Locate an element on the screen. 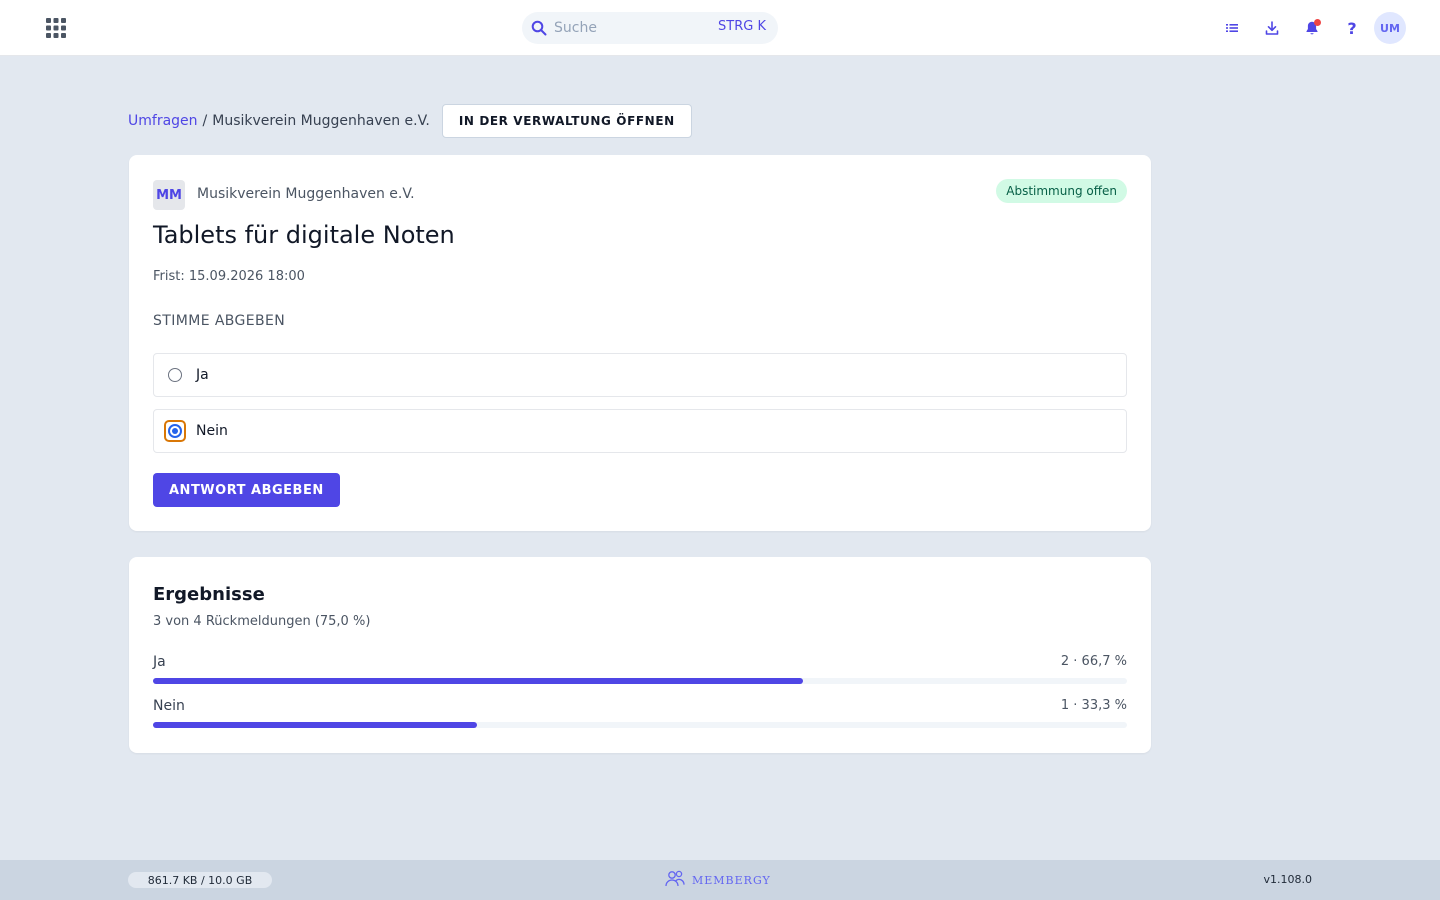  radio-ja-wrapper is located at coordinates (175, 375).